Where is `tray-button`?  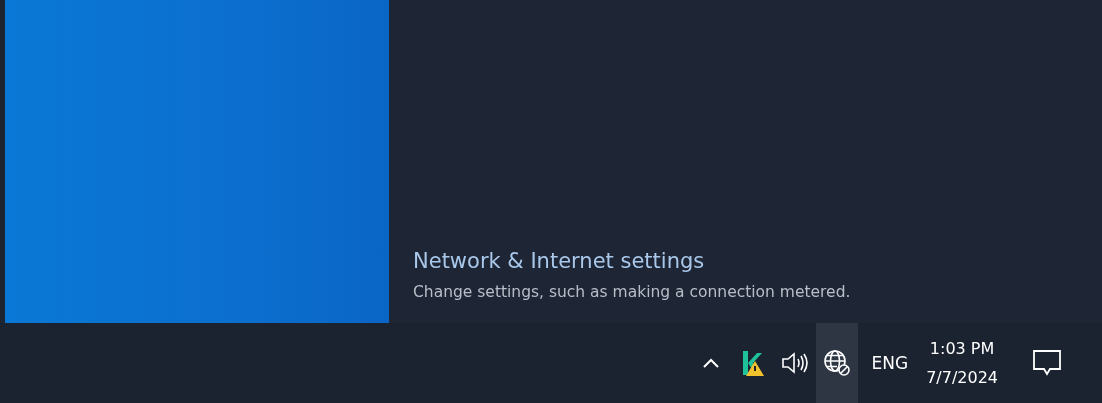 tray-button is located at coordinates (836, 363).